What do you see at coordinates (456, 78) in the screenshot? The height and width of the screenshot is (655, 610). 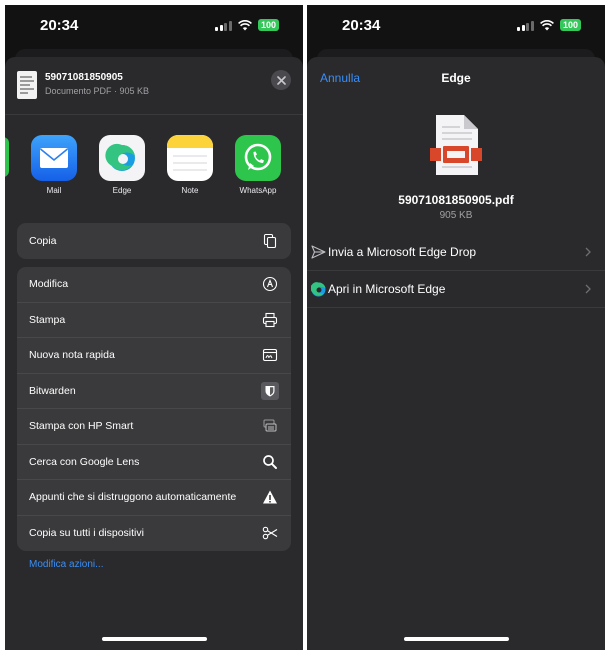 I see `sheet-title: Edge` at bounding box center [456, 78].